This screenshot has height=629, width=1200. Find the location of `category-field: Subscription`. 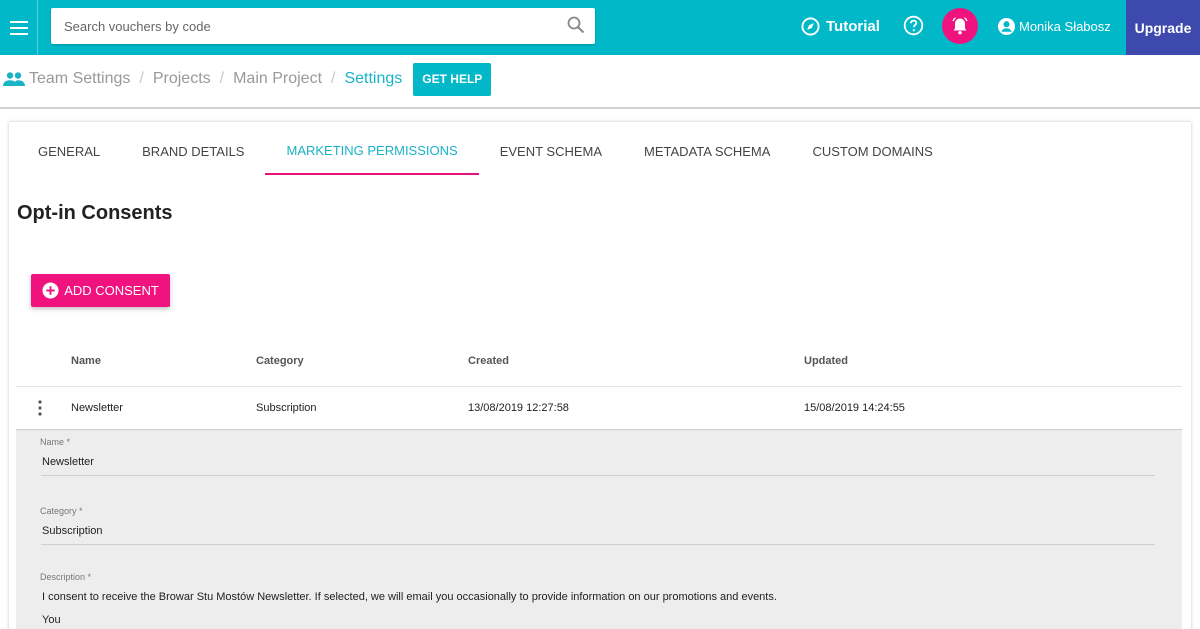

category-field: Subscription is located at coordinates (72, 531).